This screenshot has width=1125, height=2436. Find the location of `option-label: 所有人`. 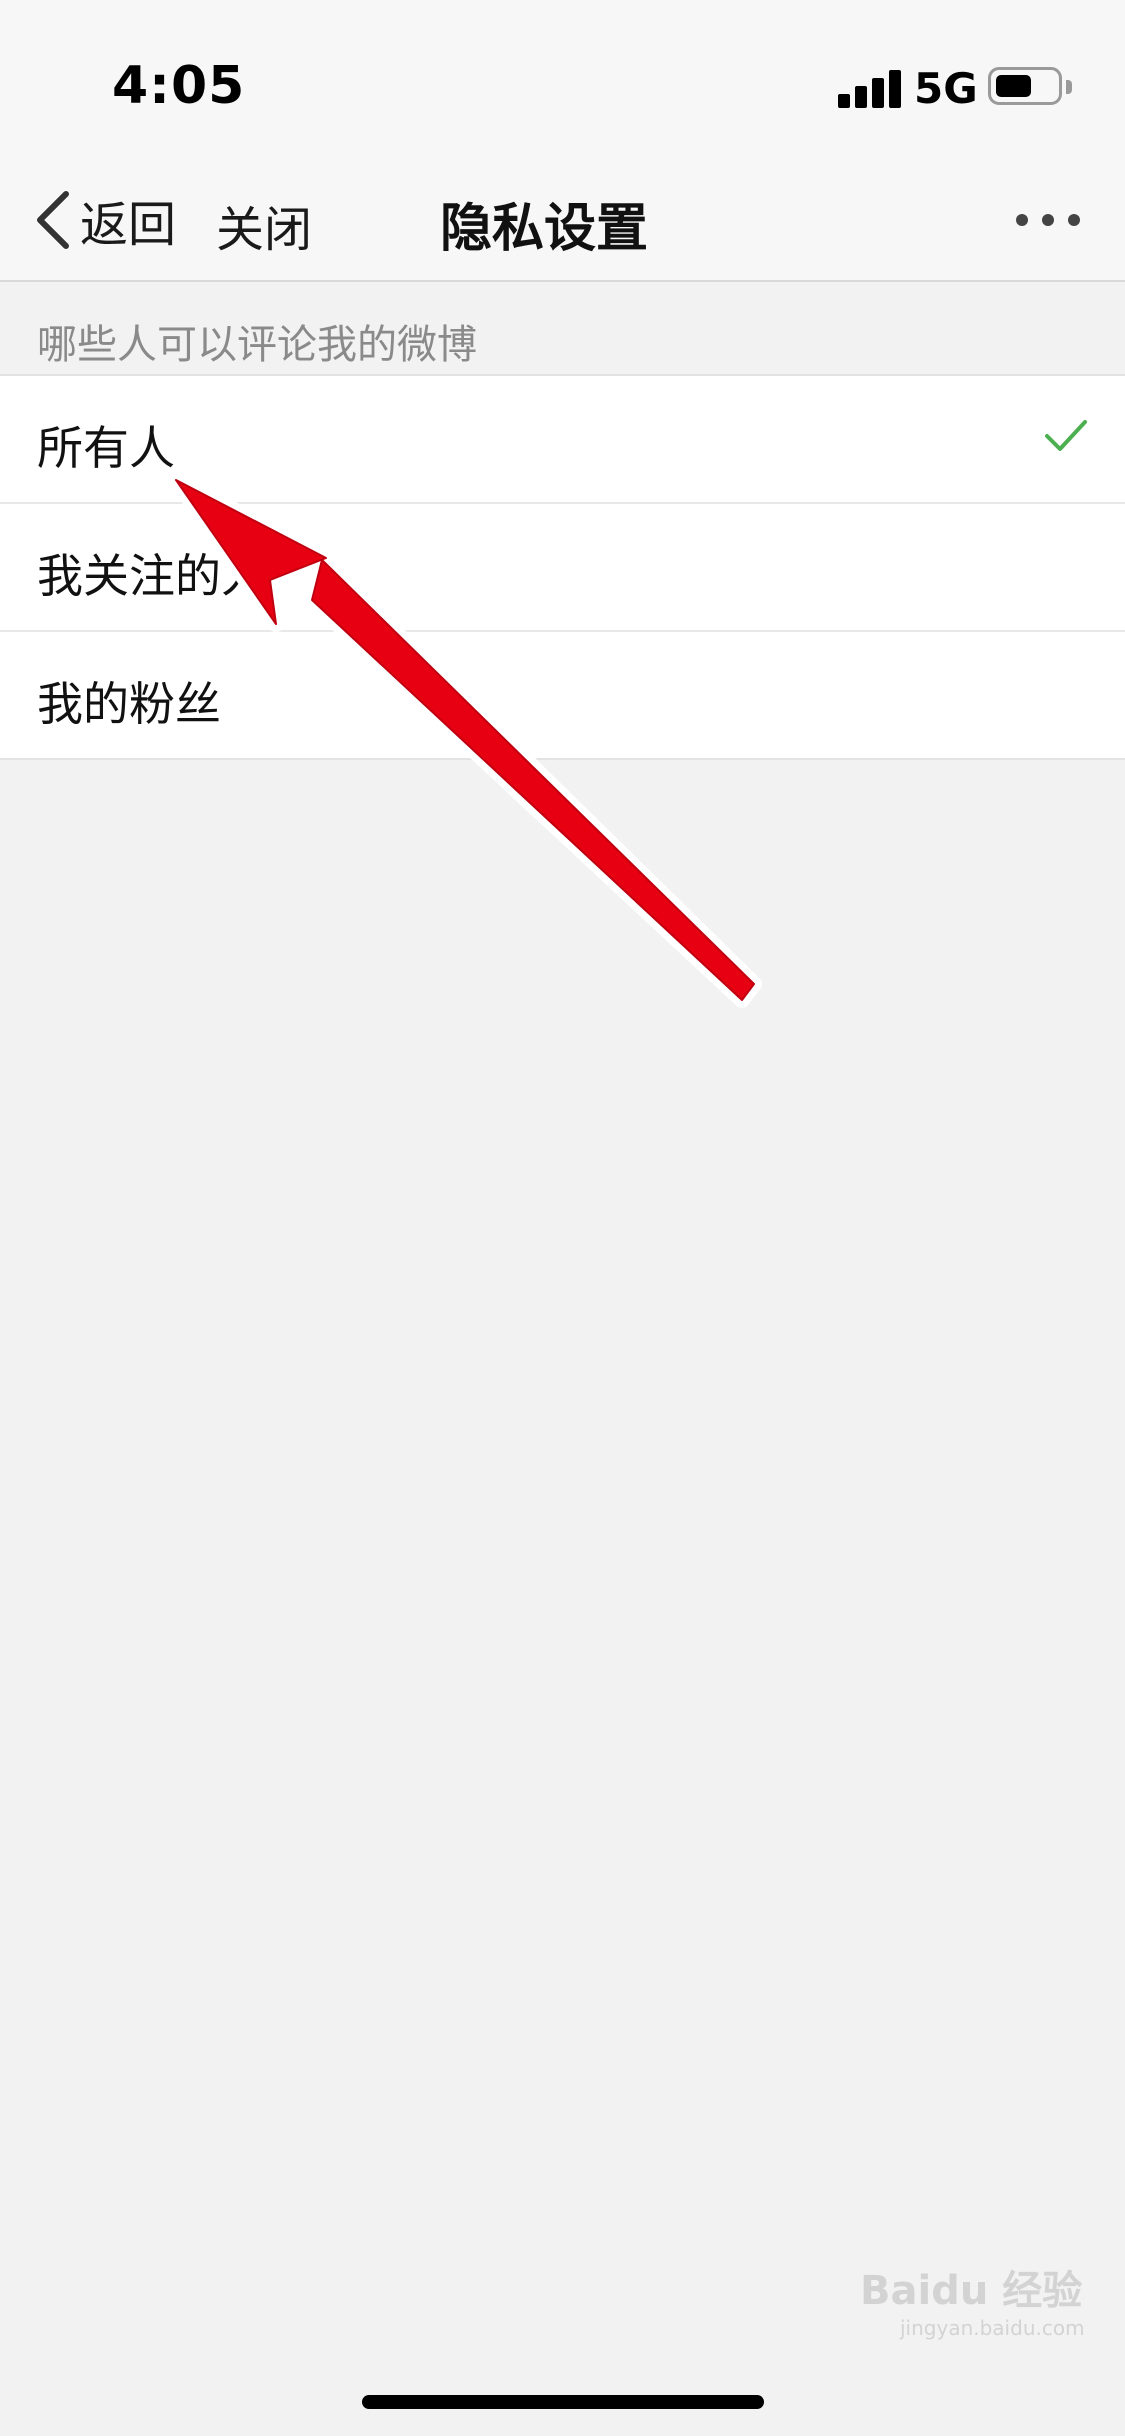

option-label: 所有人 is located at coordinates (106, 448).